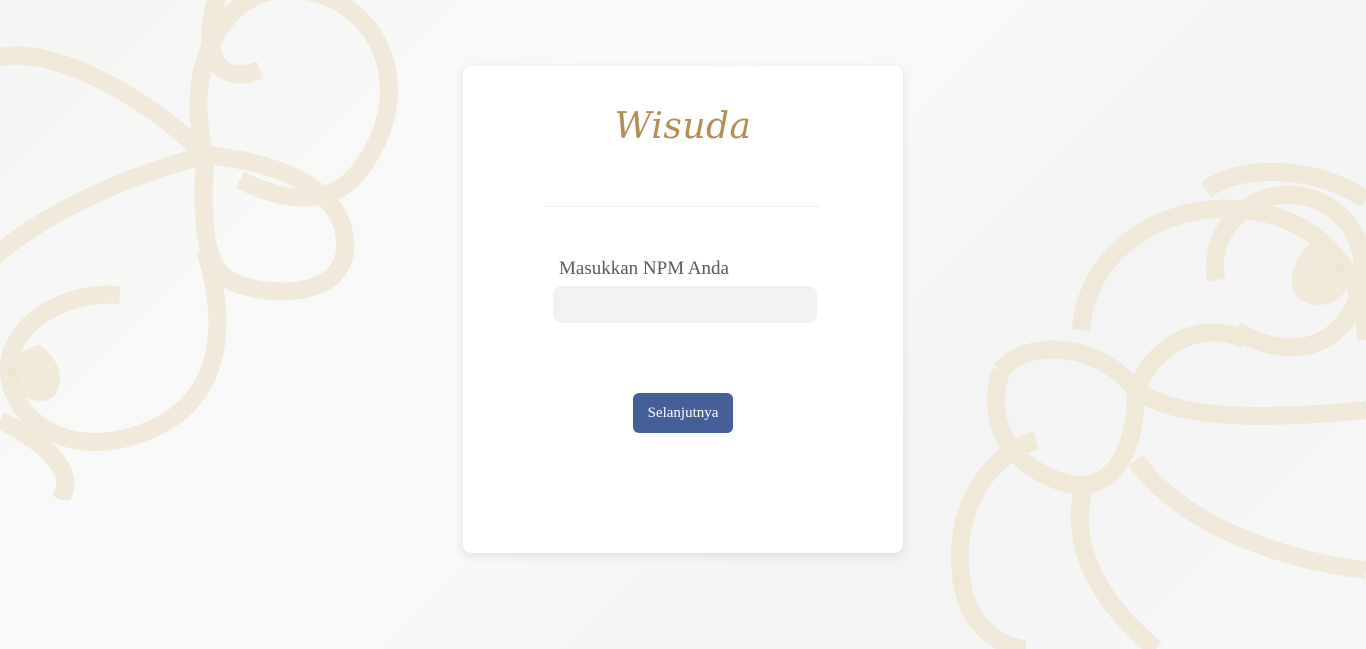 The height and width of the screenshot is (649, 1366). I want to click on next-button: Selanjutnya, so click(683, 413).